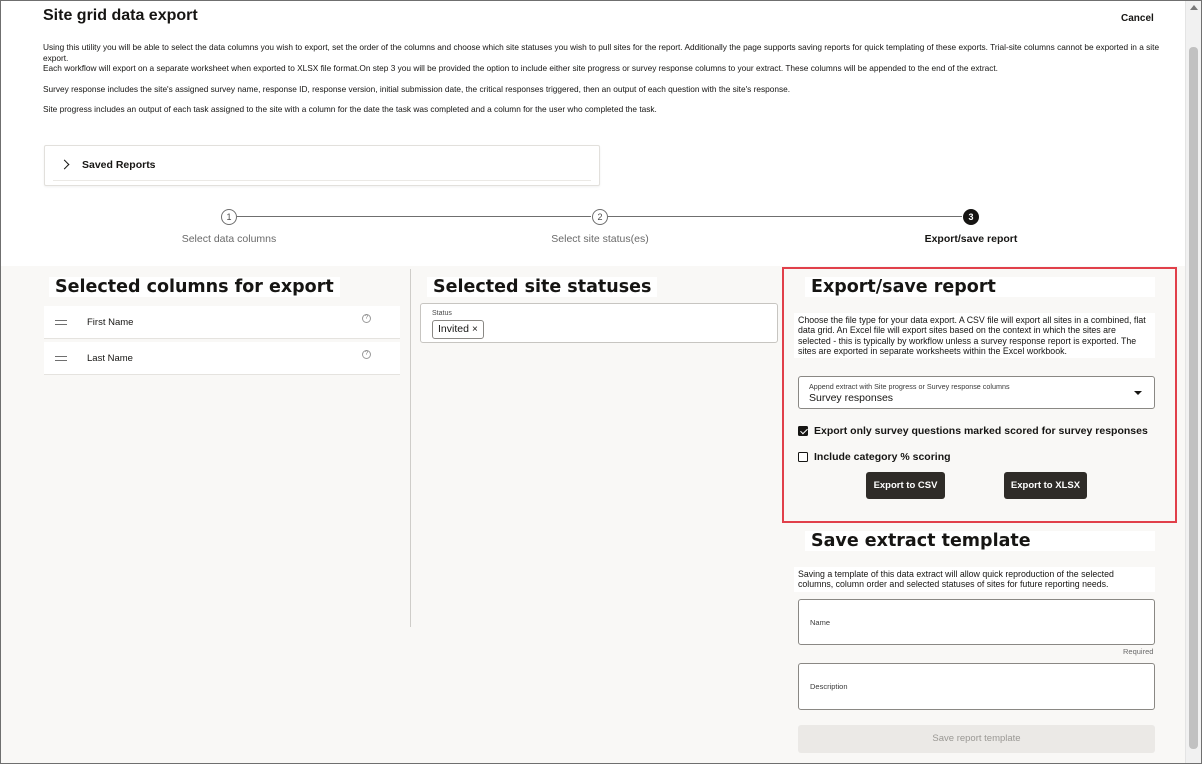 This screenshot has height=764, width=1202. What do you see at coordinates (222, 322) in the screenshot?
I see `column-row: First Name ?` at bounding box center [222, 322].